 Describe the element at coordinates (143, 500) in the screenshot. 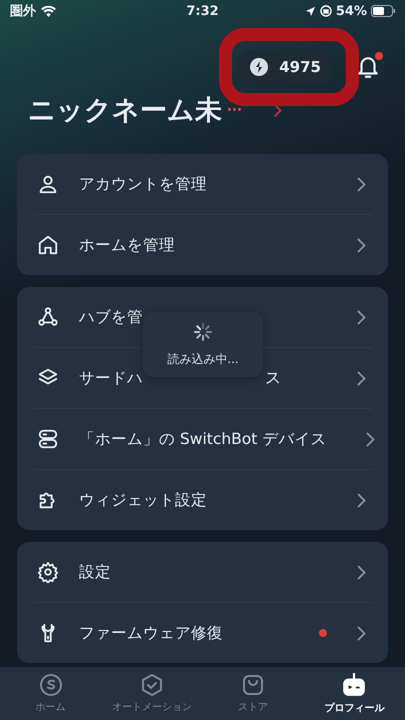

I see `menu-label: ウィジェット設定` at that location.